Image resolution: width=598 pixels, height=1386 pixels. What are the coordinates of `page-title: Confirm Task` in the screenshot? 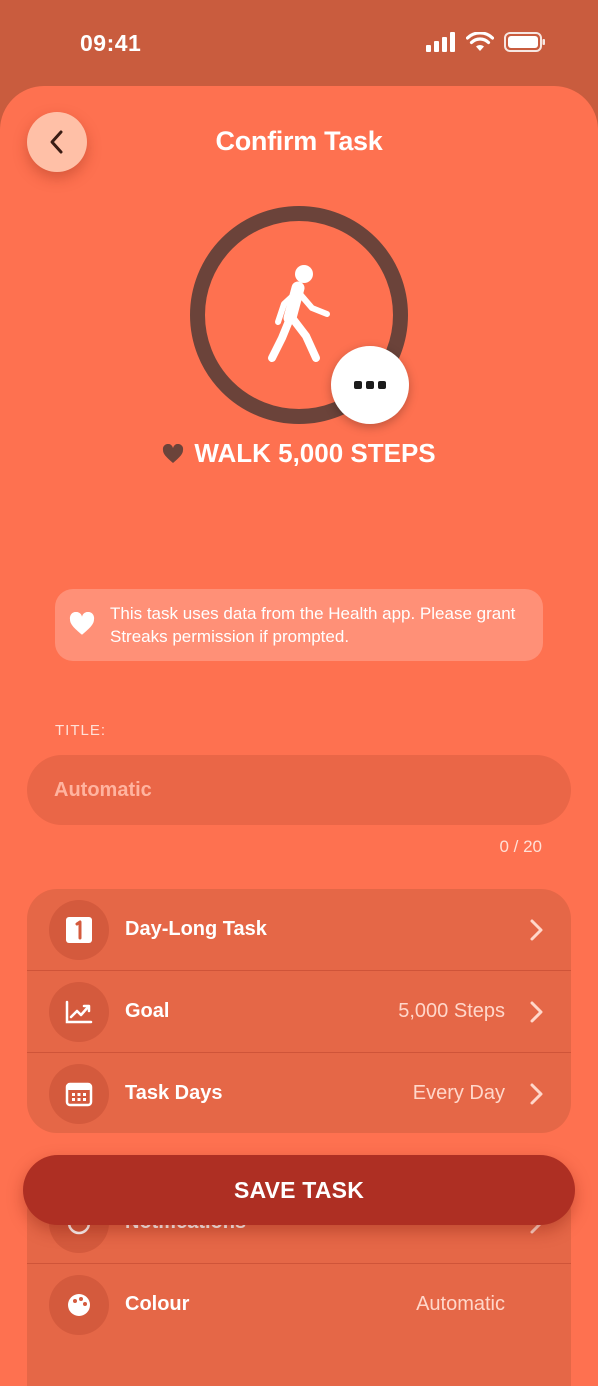 It's located at (299, 141).